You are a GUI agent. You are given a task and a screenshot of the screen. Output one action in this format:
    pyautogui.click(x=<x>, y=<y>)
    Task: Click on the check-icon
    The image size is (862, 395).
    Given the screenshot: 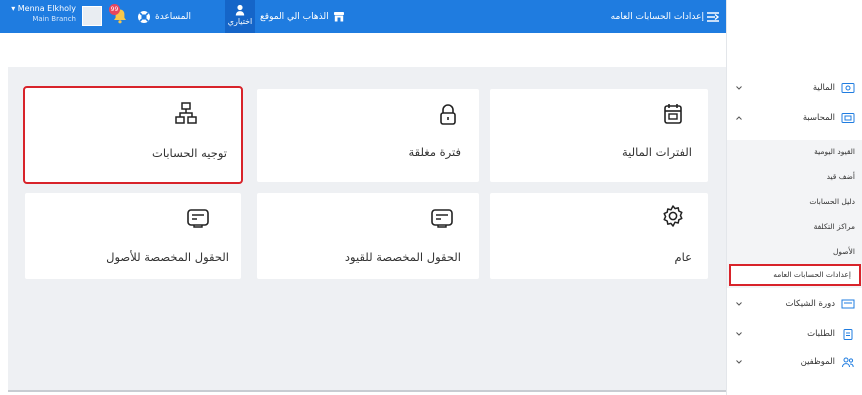 What is the action you would take?
    pyautogui.click(x=848, y=304)
    